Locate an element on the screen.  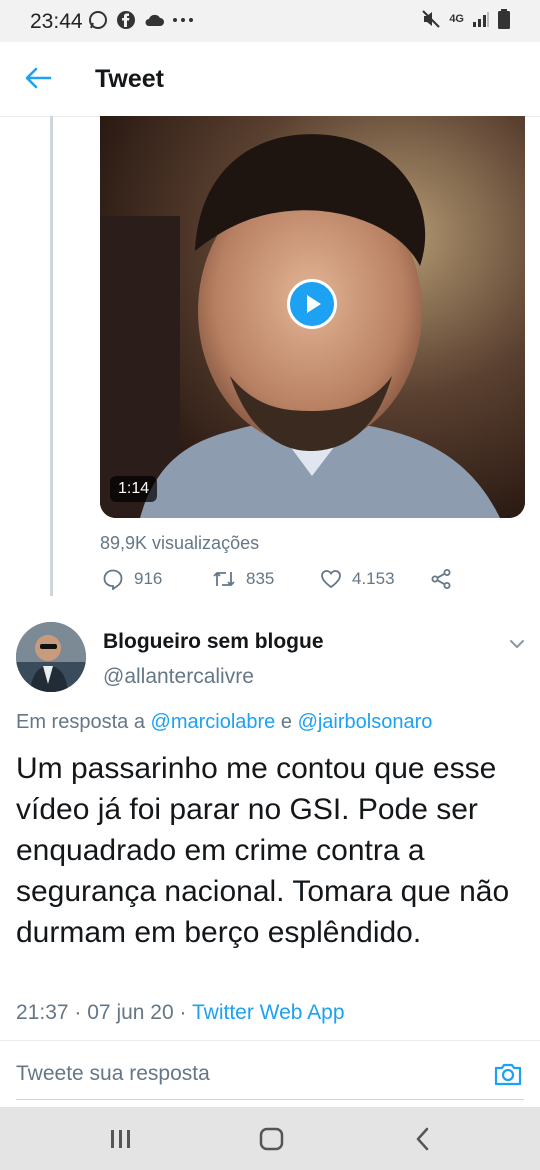
reply-composer is located at coordinates (270, 1074).